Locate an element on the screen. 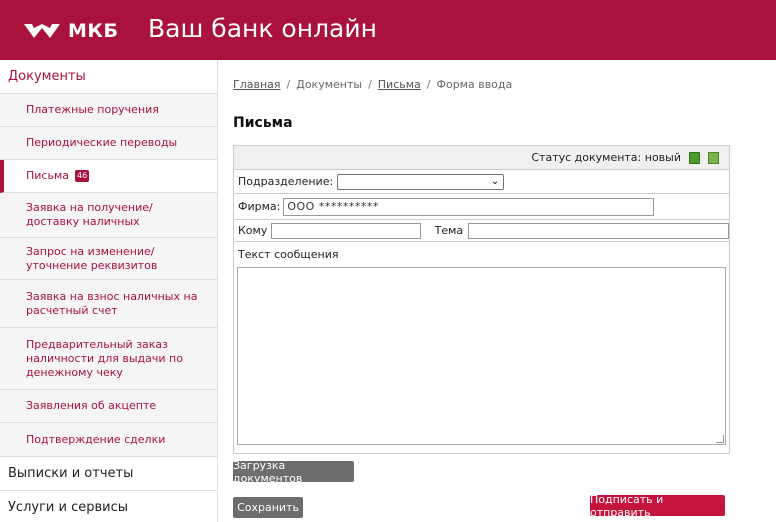 The height and width of the screenshot is (522, 776). breadcrumb-current: Форма ввода is located at coordinates (474, 84).